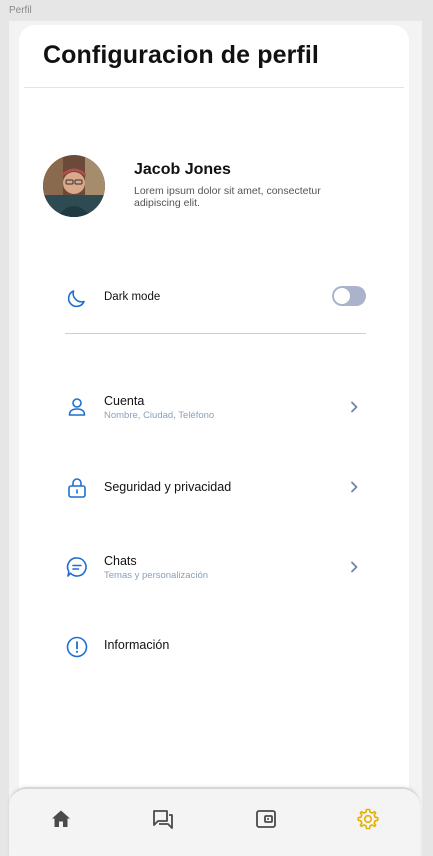 The image size is (433, 856). I want to click on user-icon, so click(77, 407).